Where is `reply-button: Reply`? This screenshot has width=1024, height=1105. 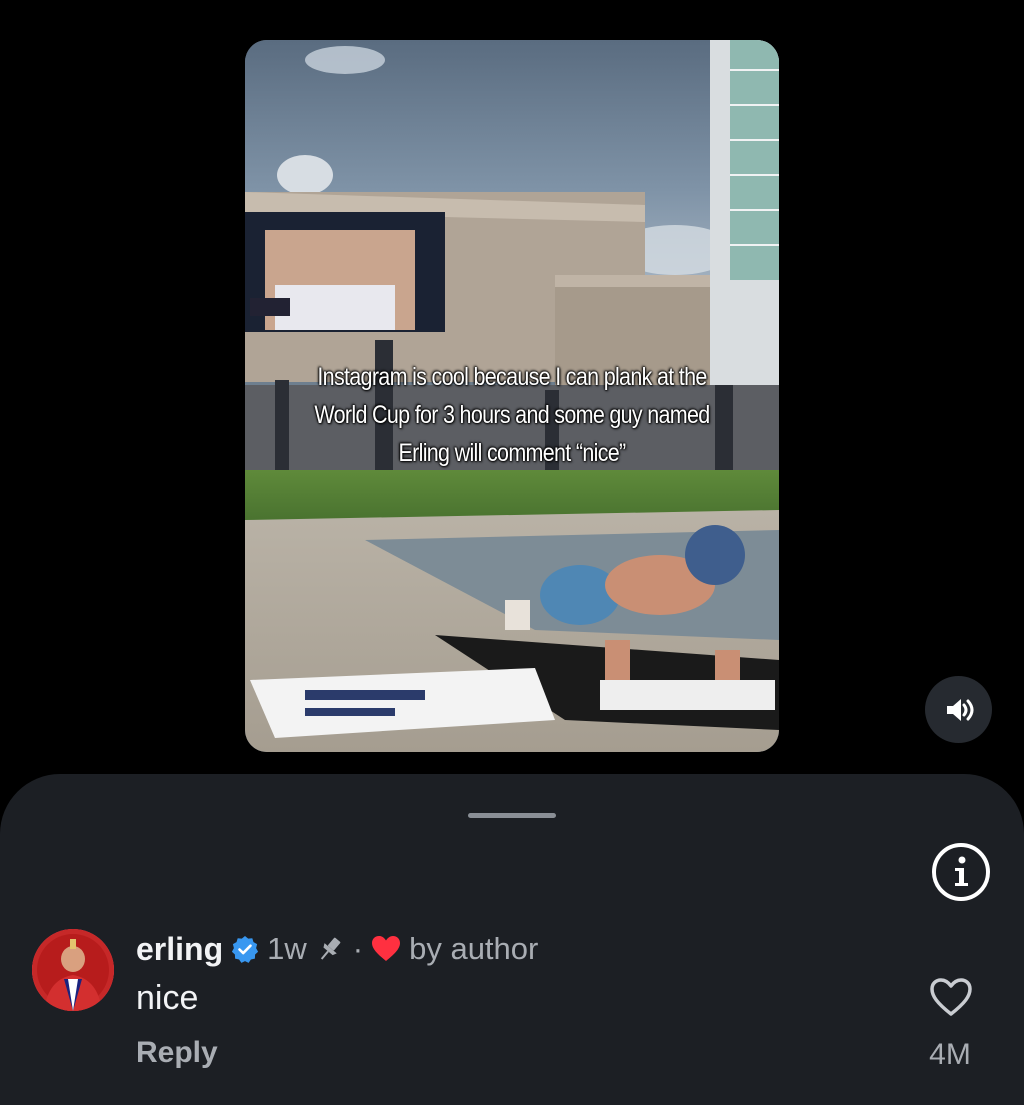 reply-button: Reply is located at coordinates (177, 1053).